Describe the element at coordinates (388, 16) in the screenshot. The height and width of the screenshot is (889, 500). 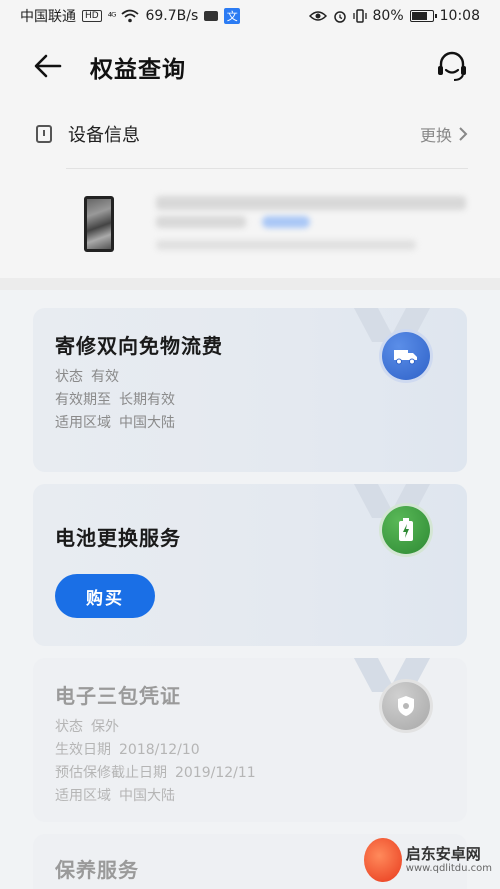
I see `battery-percent: 80%` at that location.